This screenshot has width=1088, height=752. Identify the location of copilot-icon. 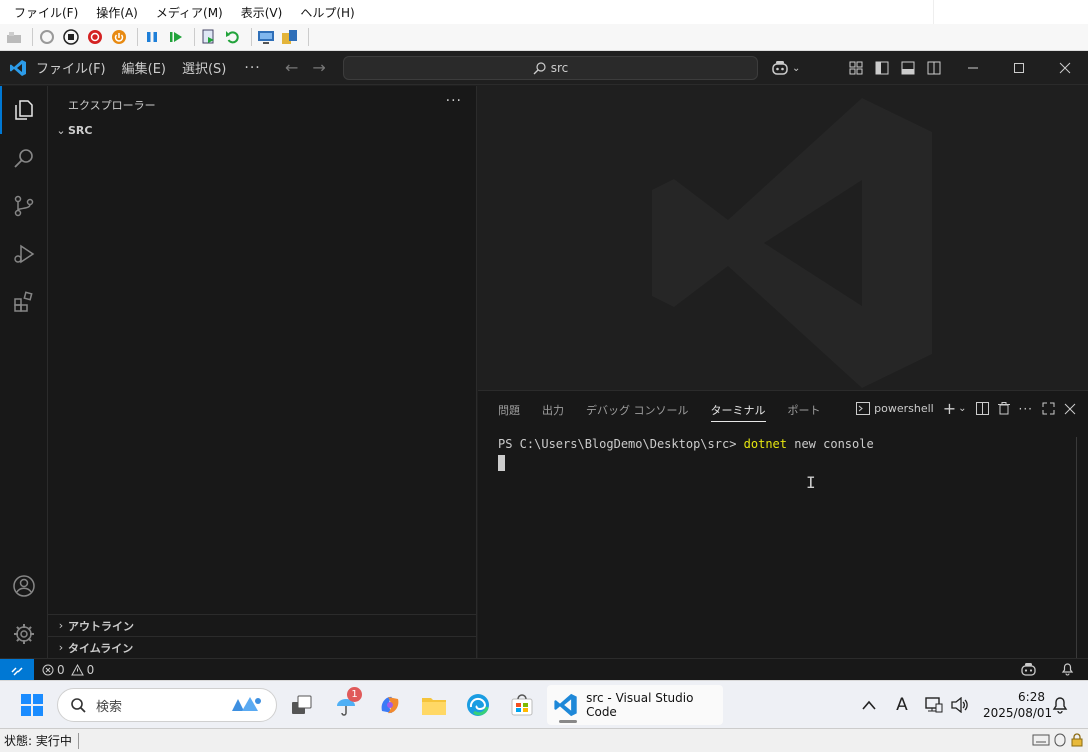
(780, 68).